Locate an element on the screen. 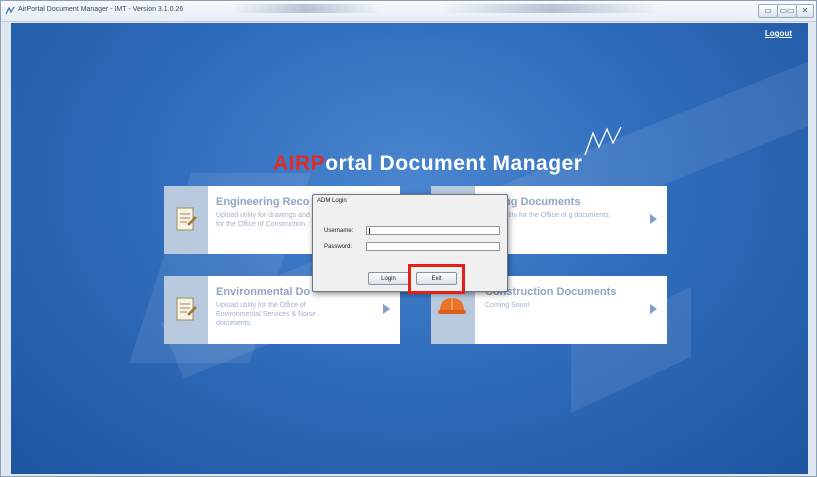 This screenshot has height=477, width=817. annotation-highlight-box is located at coordinates (436, 279).